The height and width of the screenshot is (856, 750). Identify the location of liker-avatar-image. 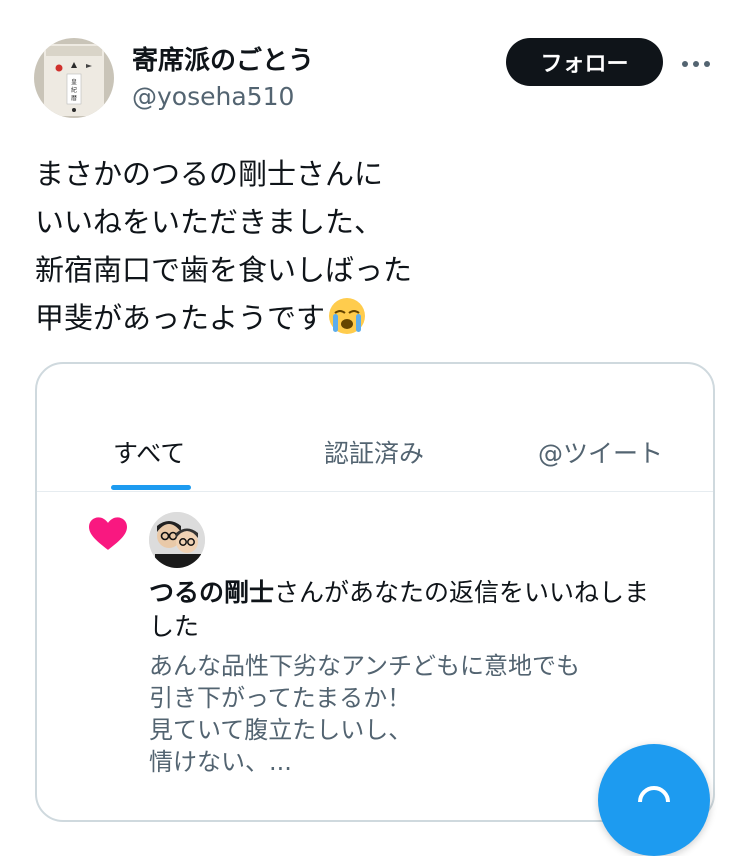
(177, 540).